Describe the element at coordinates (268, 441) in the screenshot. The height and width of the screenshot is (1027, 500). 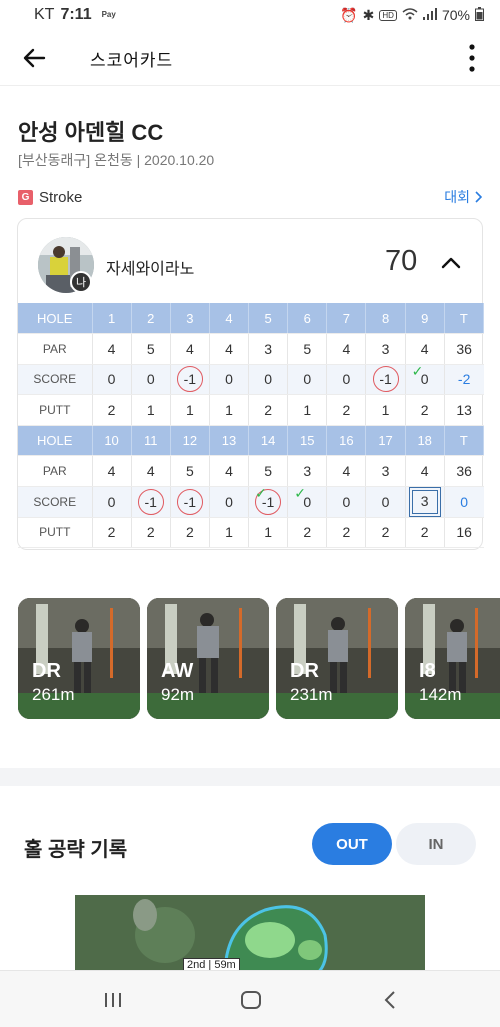
I see `hole-cell: 14` at that location.